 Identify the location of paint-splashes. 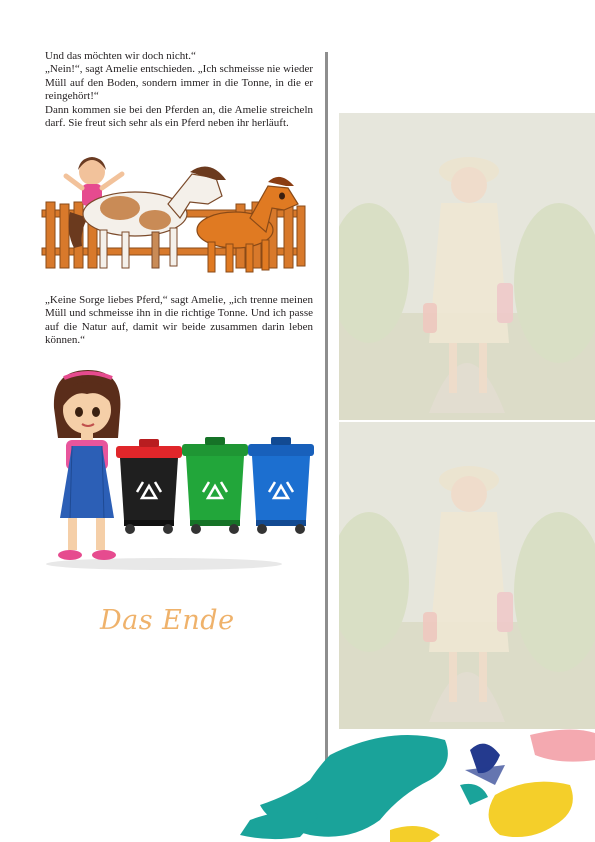
(417, 785).